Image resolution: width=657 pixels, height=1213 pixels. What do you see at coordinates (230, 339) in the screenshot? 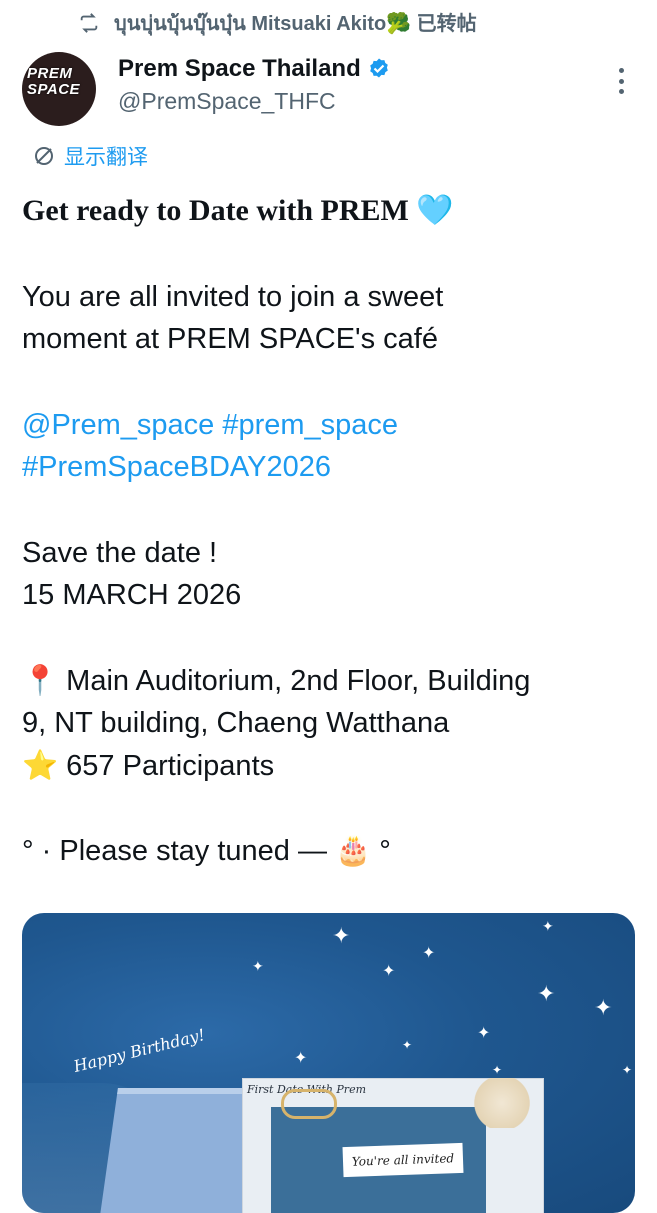
I see `tweet-line: moment at PREM SPACE's café` at bounding box center [230, 339].